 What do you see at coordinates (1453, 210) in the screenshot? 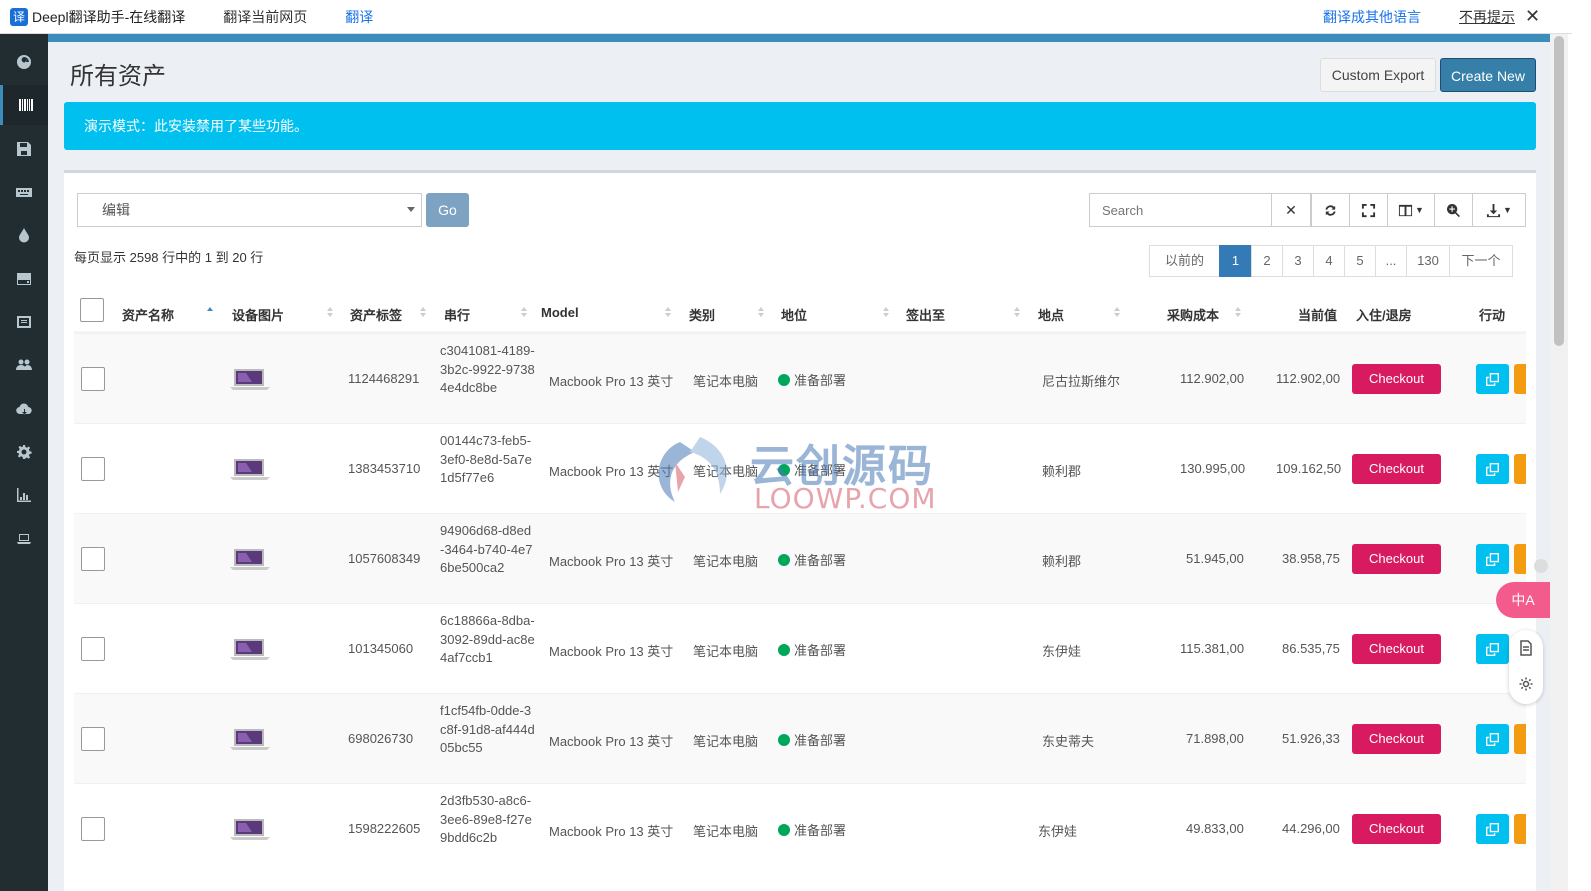
I see `advanced-search-button` at bounding box center [1453, 210].